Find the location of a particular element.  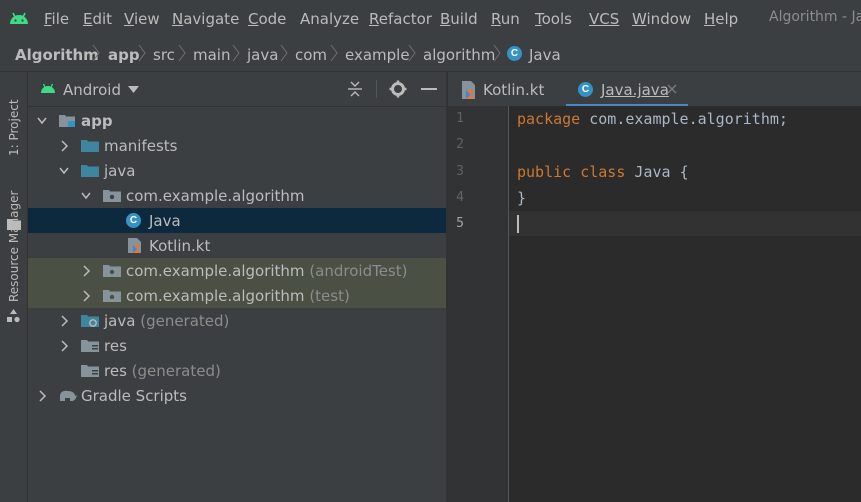

tree-item-label: manifests is located at coordinates (141, 146).